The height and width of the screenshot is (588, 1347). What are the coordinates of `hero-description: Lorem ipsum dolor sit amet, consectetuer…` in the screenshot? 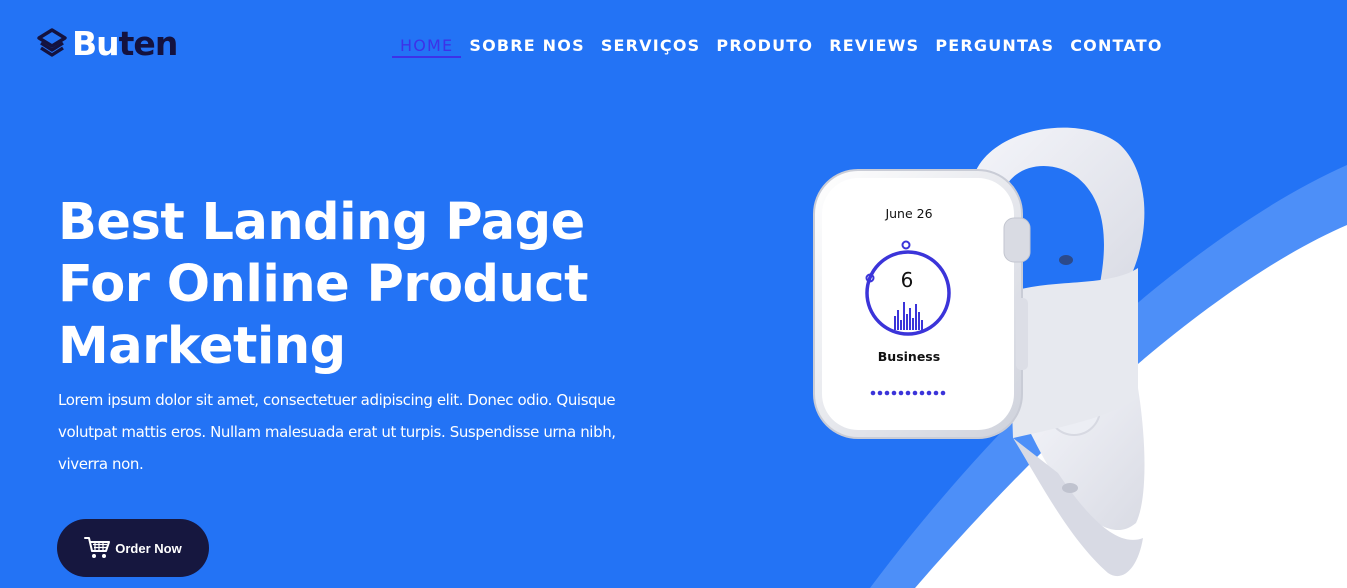 It's located at (353, 432).